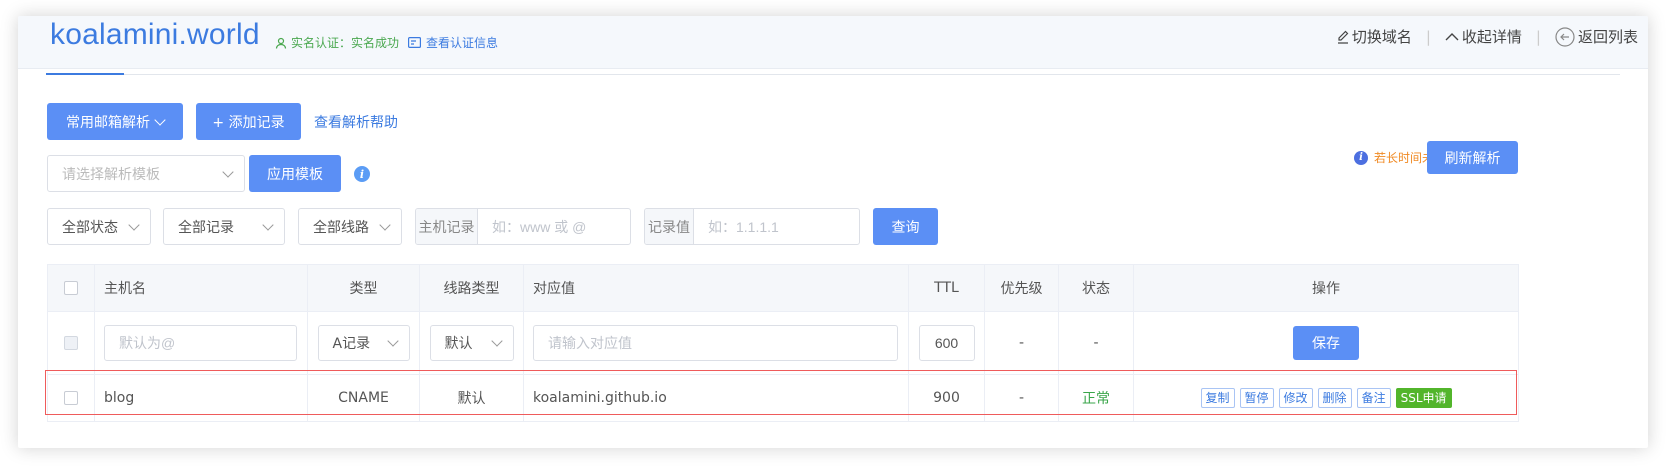 Image resolution: width=1671 pixels, height=466 pixels. I want to click on user-icon, so click(281, 43).